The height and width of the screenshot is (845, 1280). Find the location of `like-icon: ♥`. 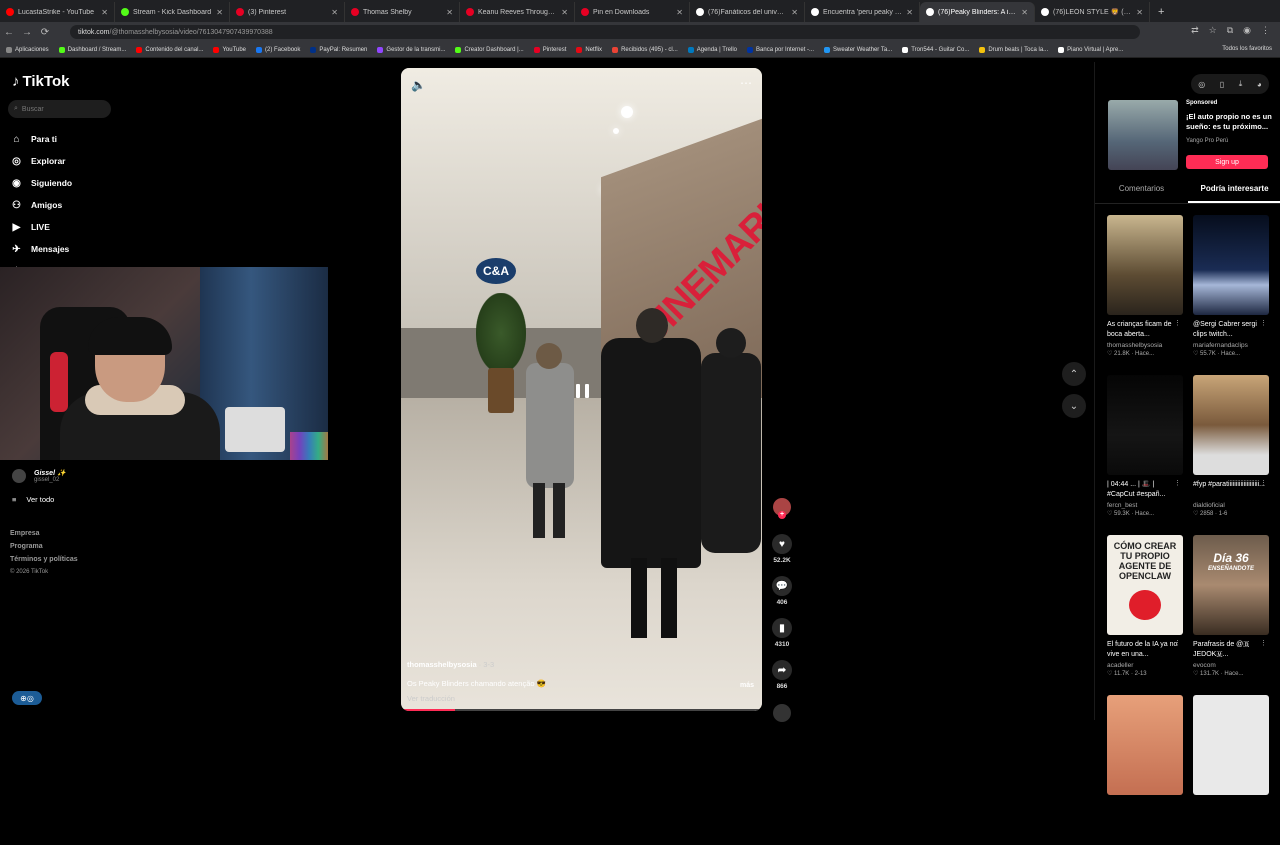

like-icon: ♥ is located at coordinates (782, 544).